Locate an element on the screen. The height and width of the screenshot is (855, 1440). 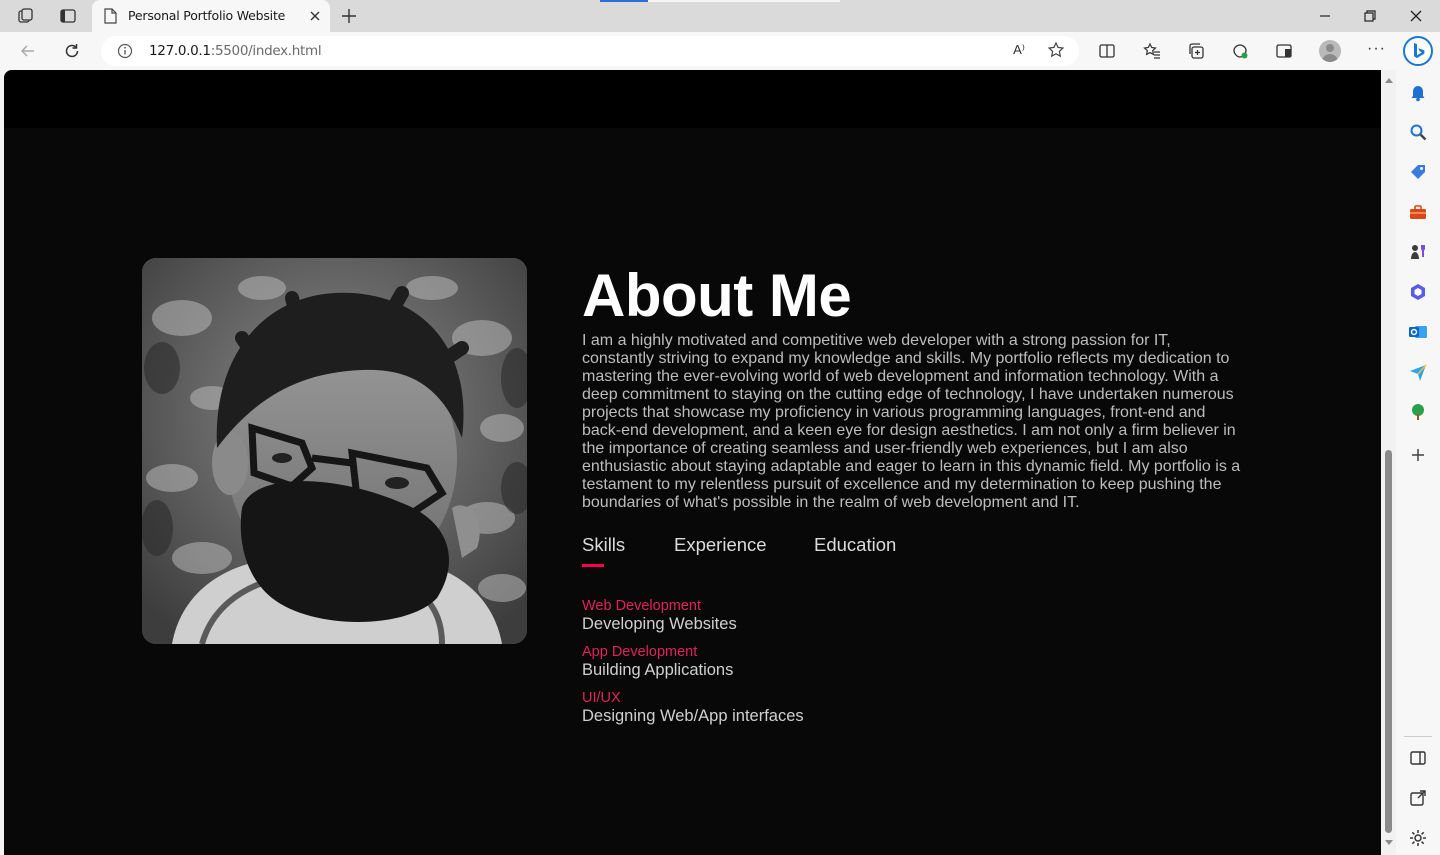
sidebar-toggle-icon is located at coordinates (1418, 758).